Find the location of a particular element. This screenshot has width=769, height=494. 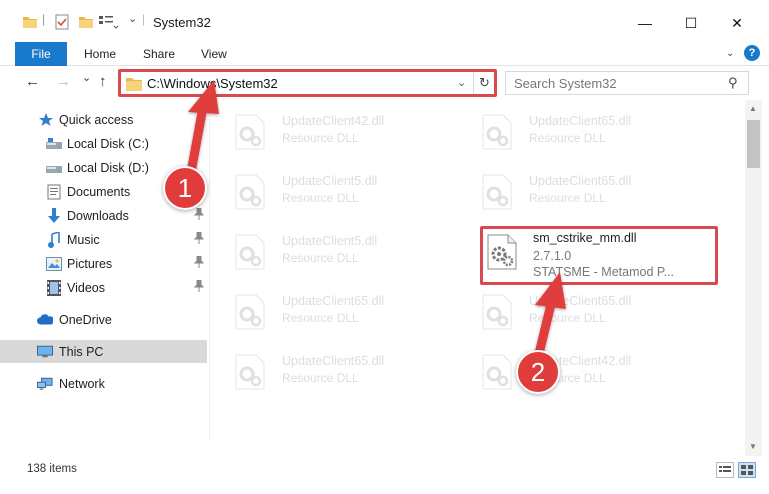

folder-icon is located at coordinates (30, 22).